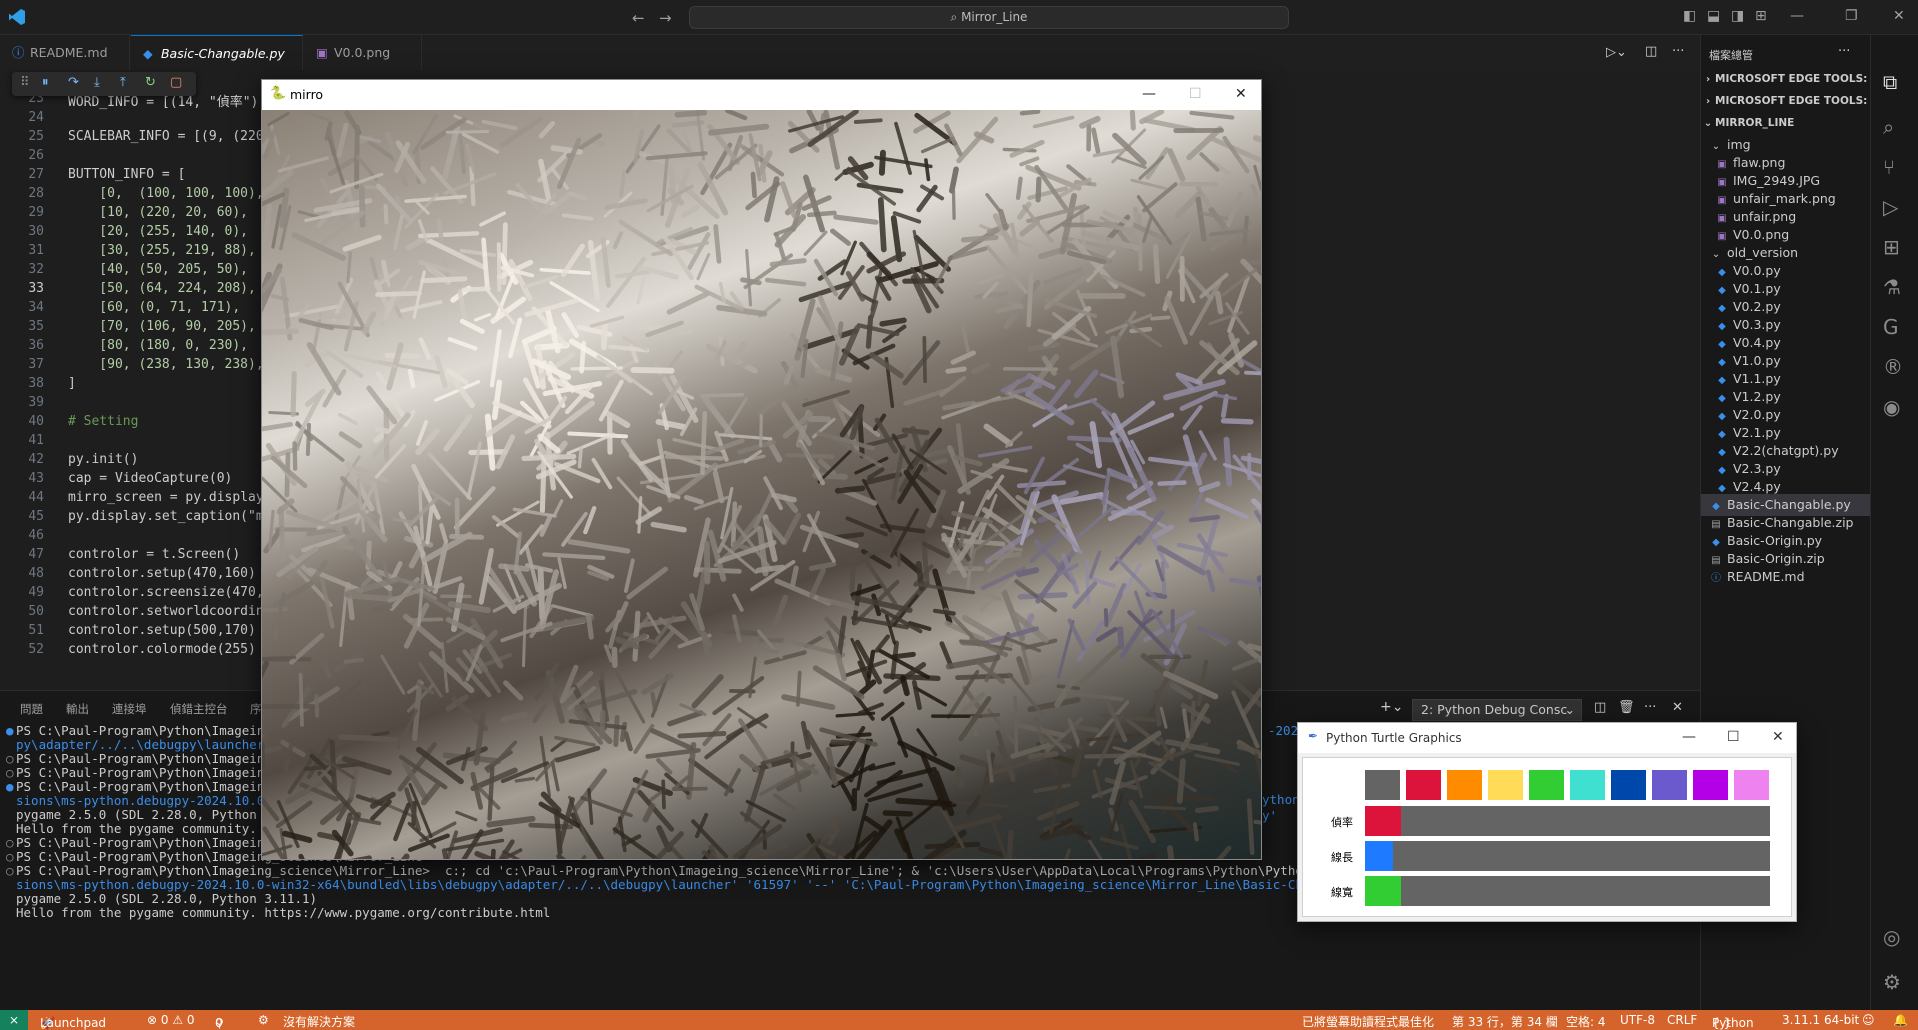  What do you see at coordinates (65, 52) in the screenshot?
I see `tab-readme: ⓘ README.md` at bounding box center [65, 52].